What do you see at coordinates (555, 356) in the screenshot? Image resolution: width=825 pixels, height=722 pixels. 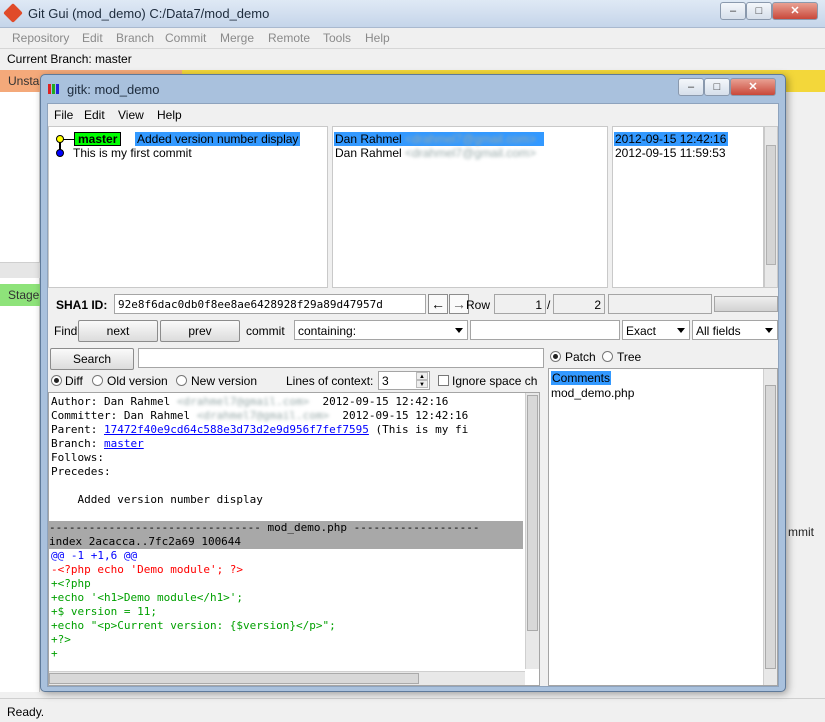 I see `patch-radio` at bounding box center [555, 356].